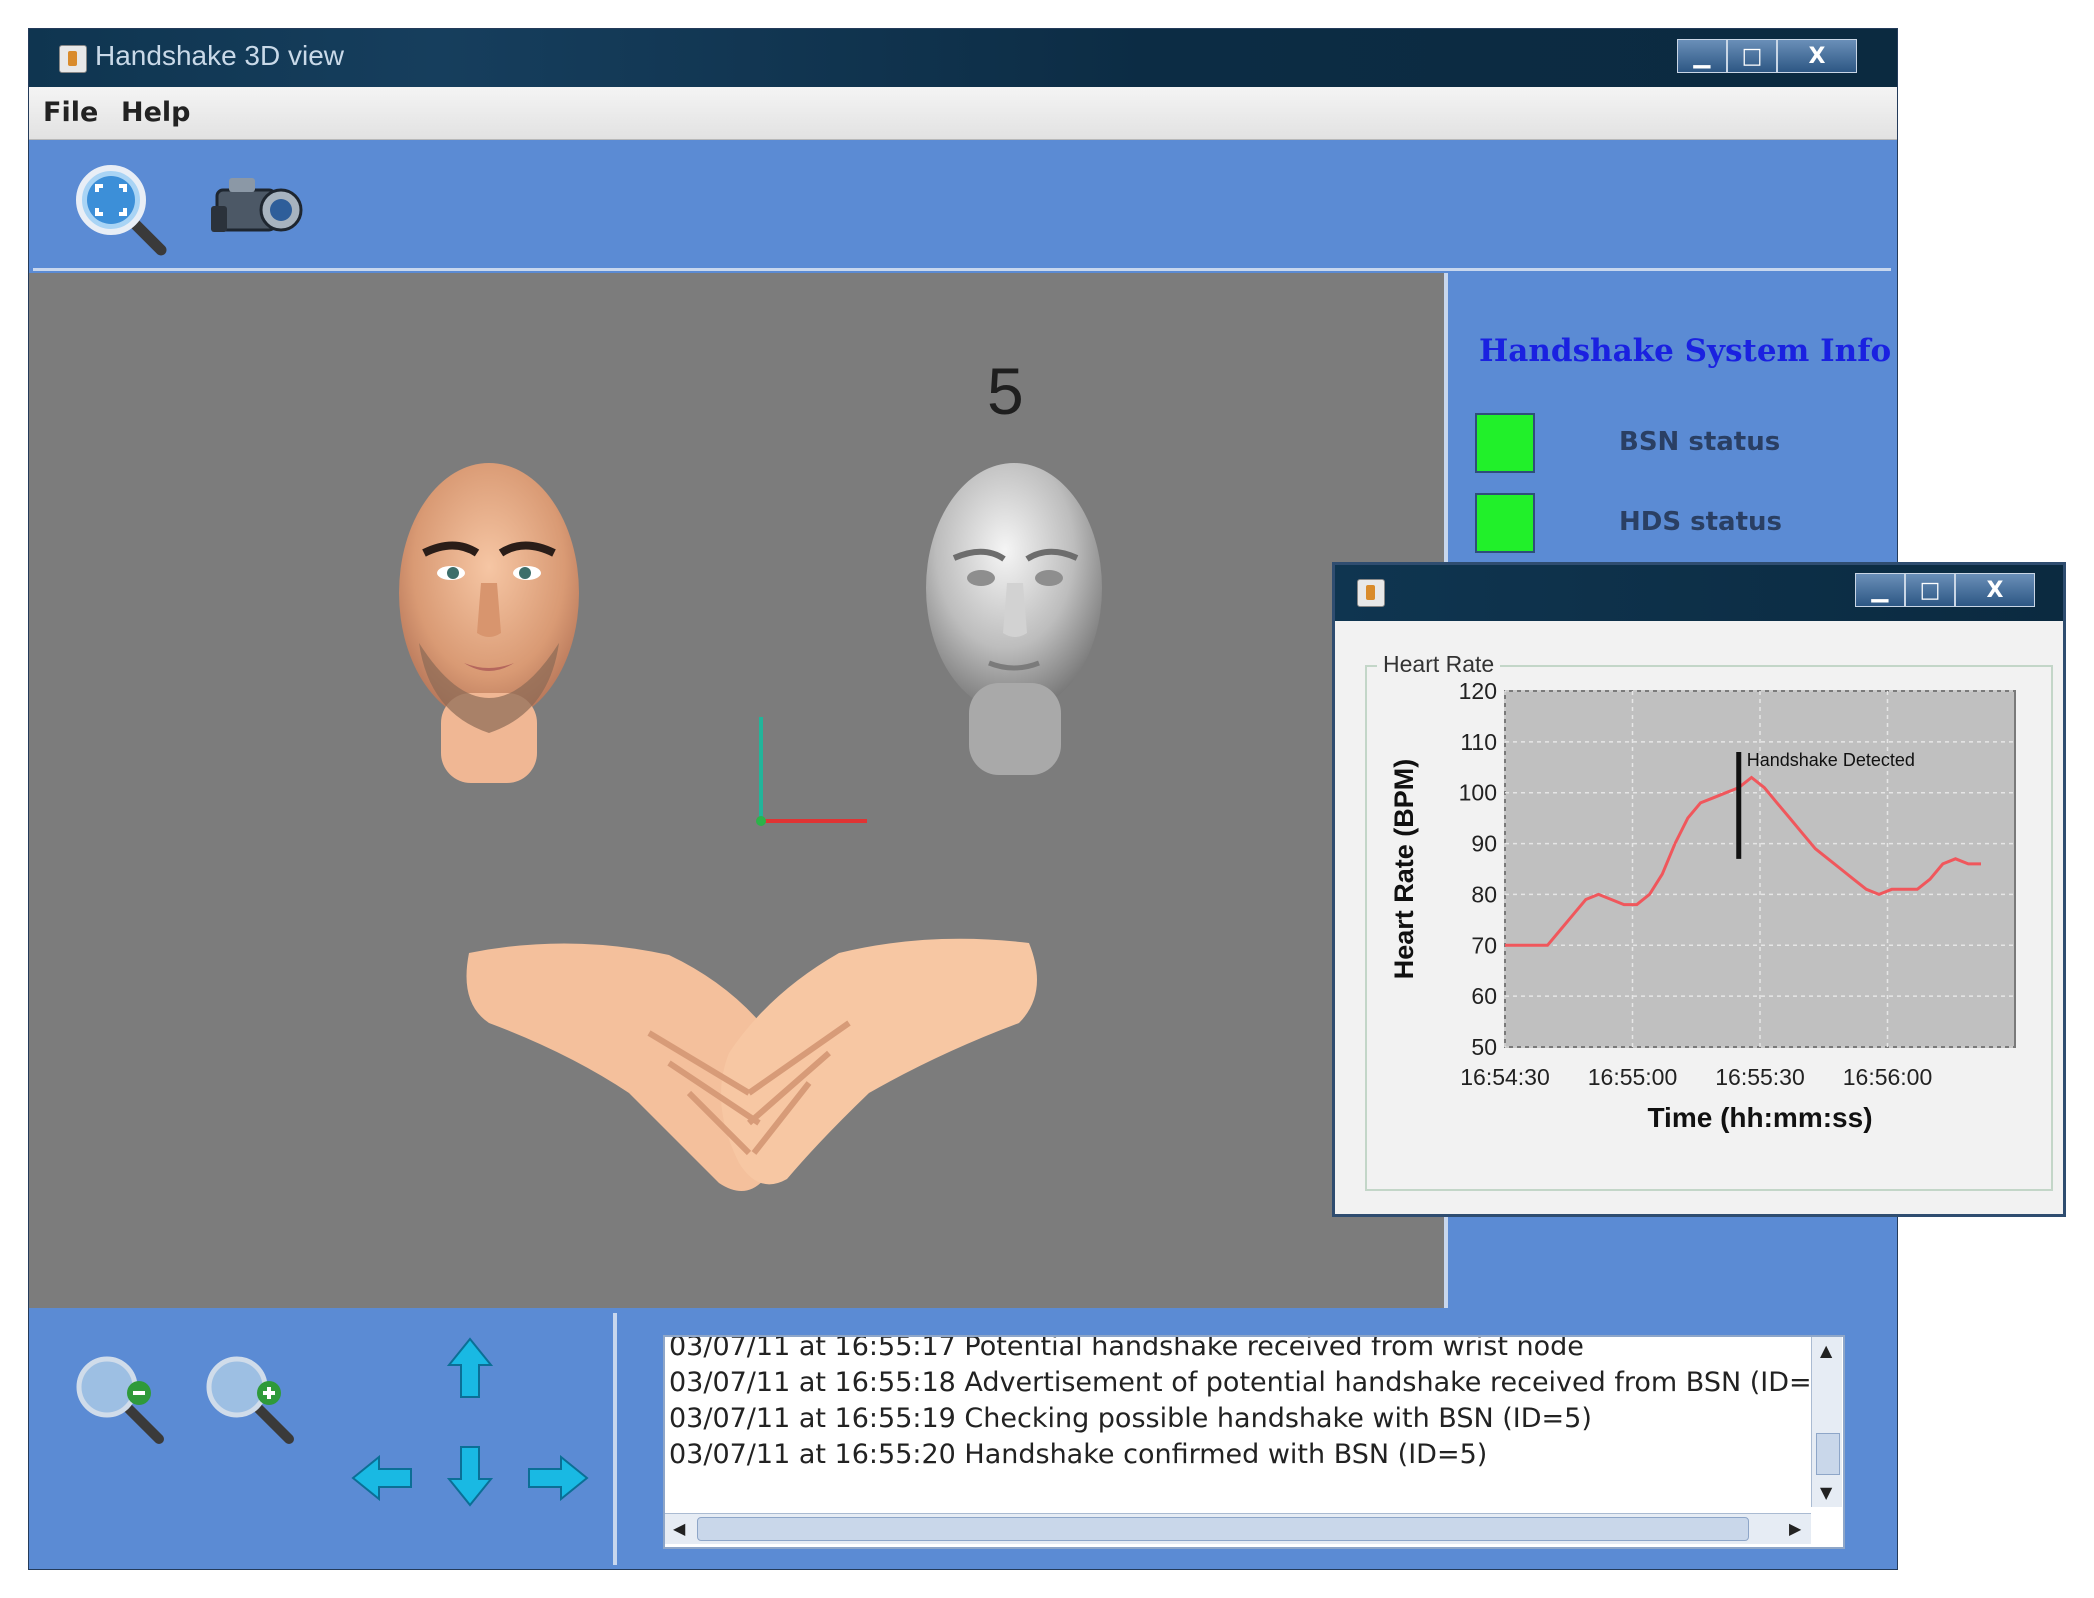 Image resolution: width=2094 pixels, height=1598 pixels. What do you see at coordinates (558, 1478) in the screenshot?
I see `arrow-right-icon` at bounding box center [558, 1478].